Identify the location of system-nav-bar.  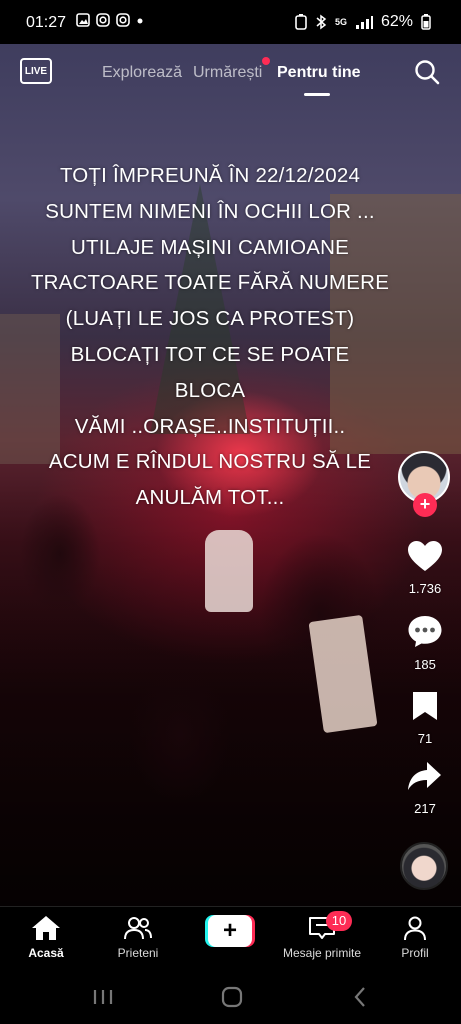
(230, 999).